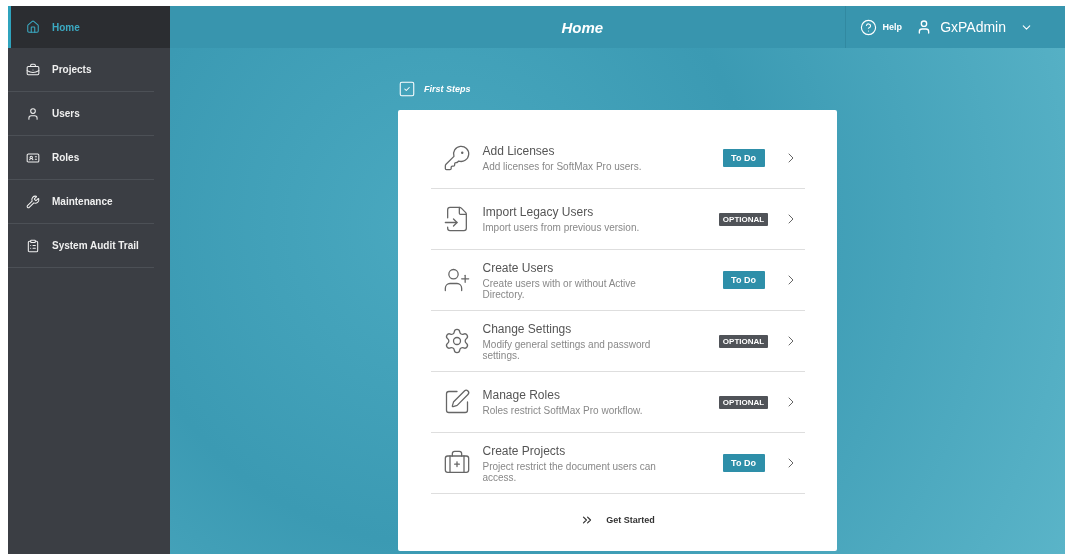  What do you see at coordinates (33, 157) in the screenshot?
I see `id-card-icon` at bounding box center [33, 157].